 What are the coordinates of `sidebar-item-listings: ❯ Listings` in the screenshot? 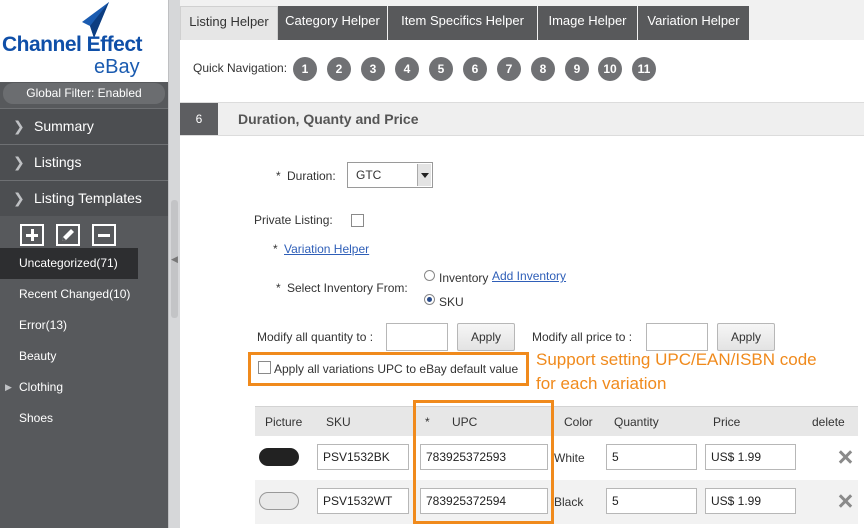 It's located at (84, 162).